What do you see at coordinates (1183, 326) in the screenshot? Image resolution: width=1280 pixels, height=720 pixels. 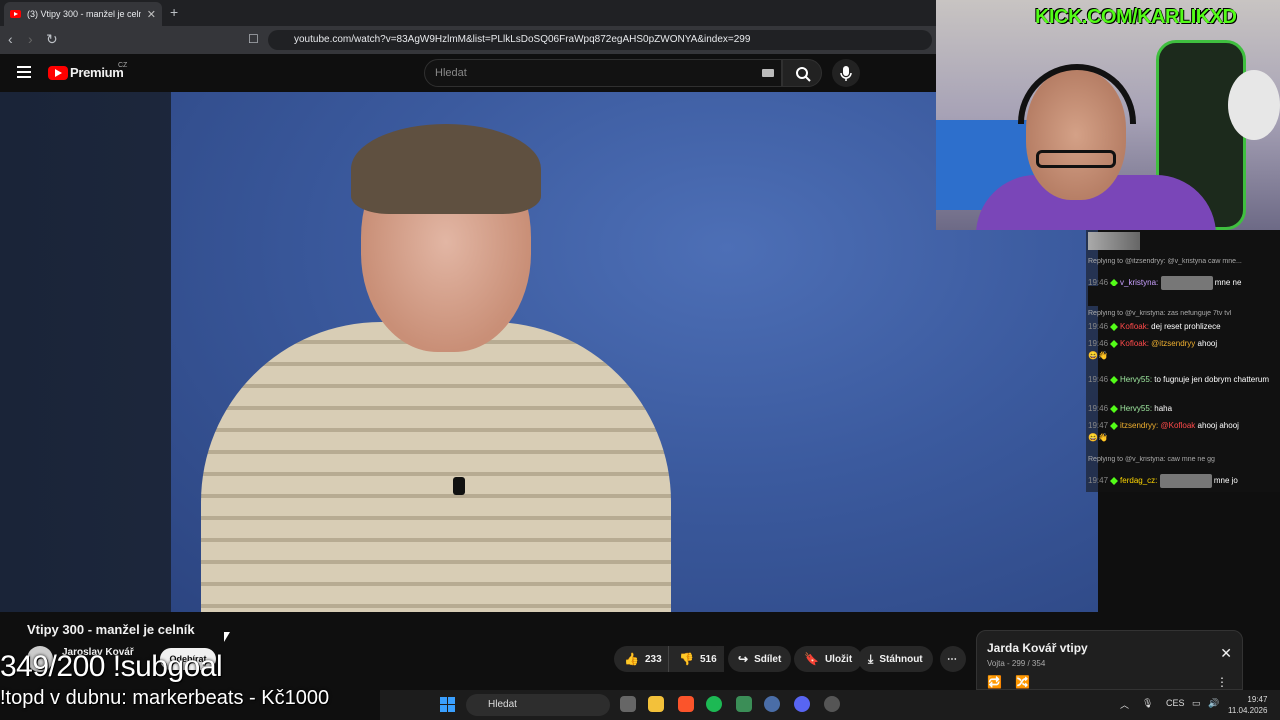 I see `chat-message: 19:46 Kofloak: dej reset prohlizece` at bounding box center [1183, 326].